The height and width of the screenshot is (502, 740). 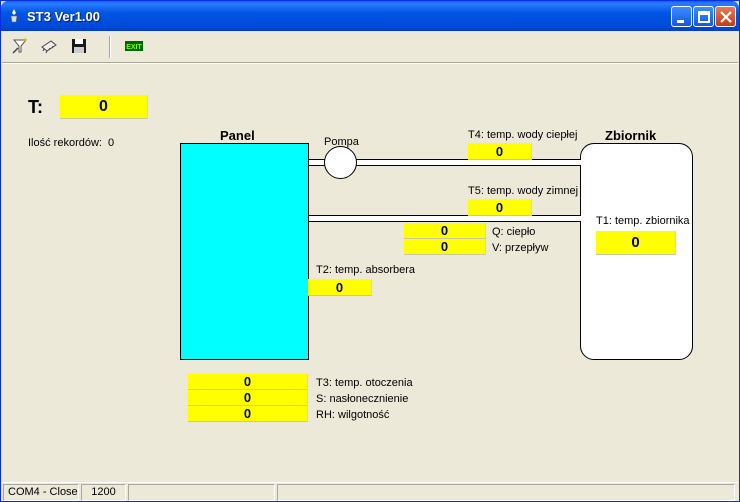 What do you see at coordinates (370, 46) in the screenshot?
I see `toolbar: EXIT` at bounding box center [370, 46].